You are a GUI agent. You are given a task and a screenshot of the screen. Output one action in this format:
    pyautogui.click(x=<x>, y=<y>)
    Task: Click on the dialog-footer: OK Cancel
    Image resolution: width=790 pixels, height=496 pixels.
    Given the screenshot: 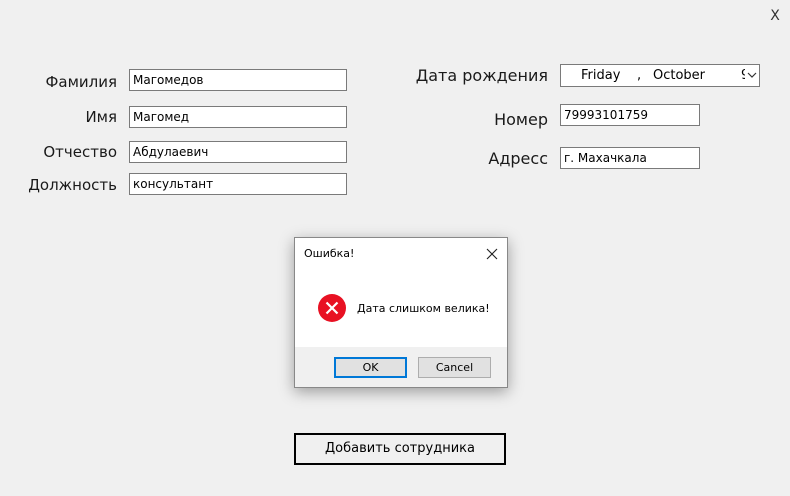 What is the action you would take?
    pyautogui.click(x=401, y=367)
    